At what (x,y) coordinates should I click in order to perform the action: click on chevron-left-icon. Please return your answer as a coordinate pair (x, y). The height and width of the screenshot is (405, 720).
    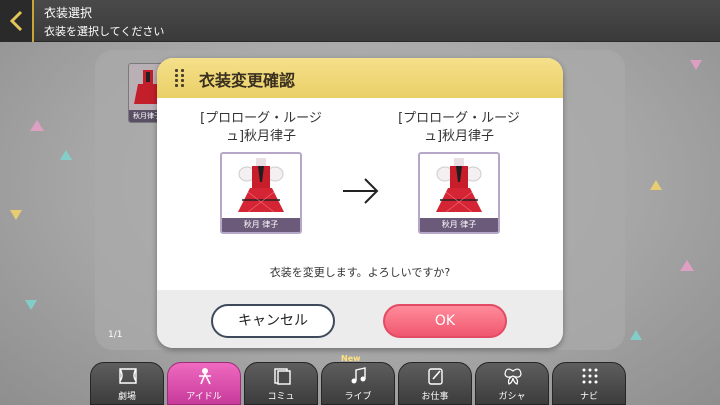
    Looking at the image, I should click on (16, 21).